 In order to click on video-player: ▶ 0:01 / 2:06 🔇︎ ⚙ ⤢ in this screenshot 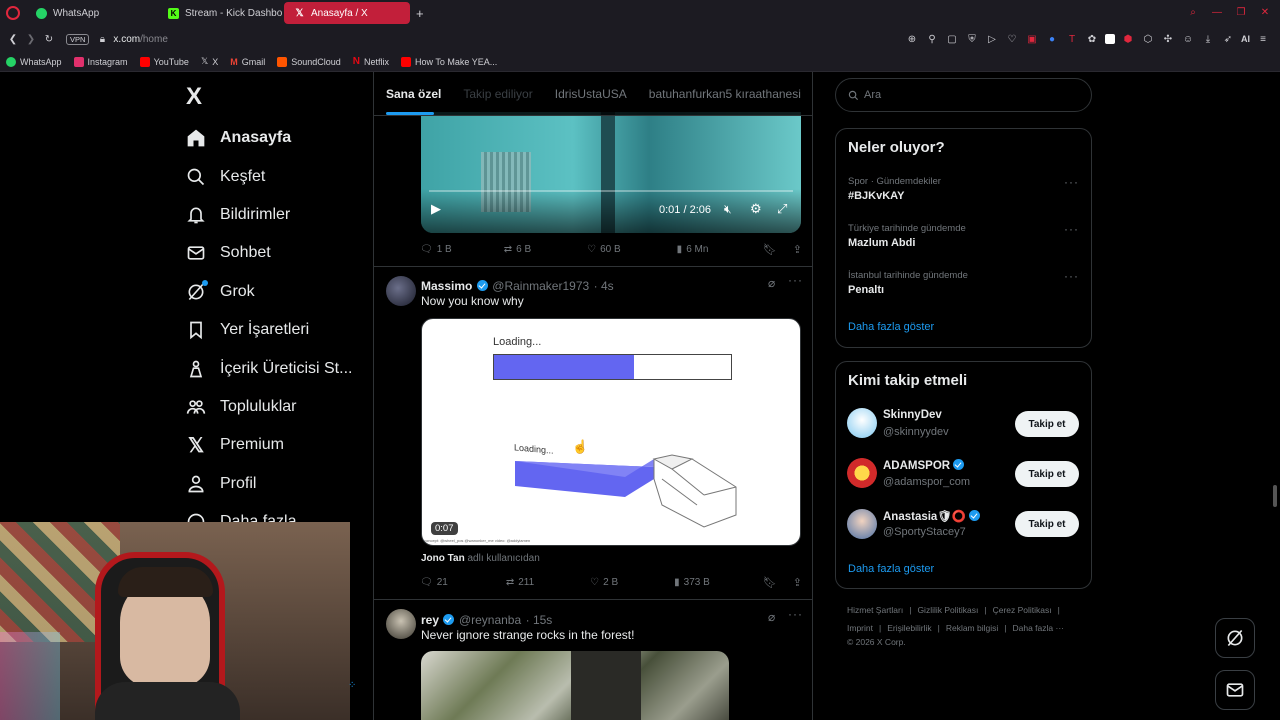, I will do `click(611, 172)`.